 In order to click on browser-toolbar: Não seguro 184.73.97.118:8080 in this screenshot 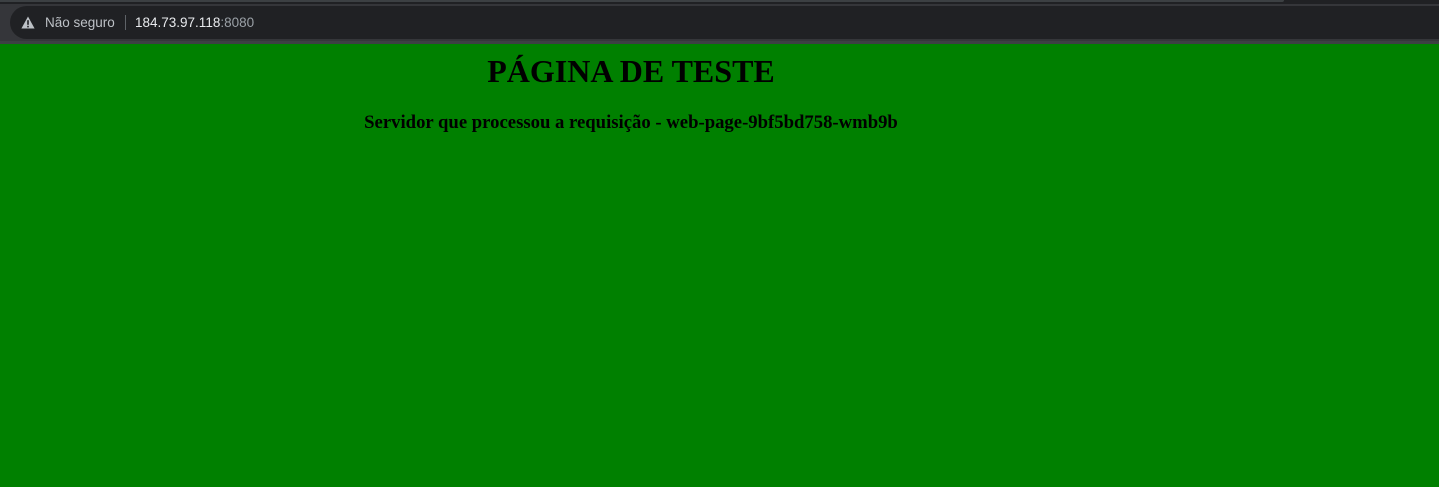, I will do `click(719, 22)`.